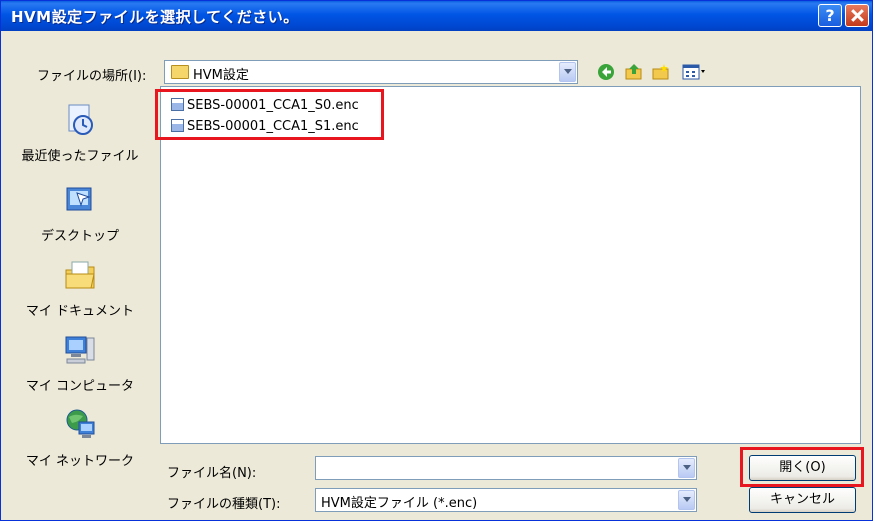 This screenshot has width=875, height=523. I want to click on filetype-label: ファイルの種類(T):, so click(224, 504).